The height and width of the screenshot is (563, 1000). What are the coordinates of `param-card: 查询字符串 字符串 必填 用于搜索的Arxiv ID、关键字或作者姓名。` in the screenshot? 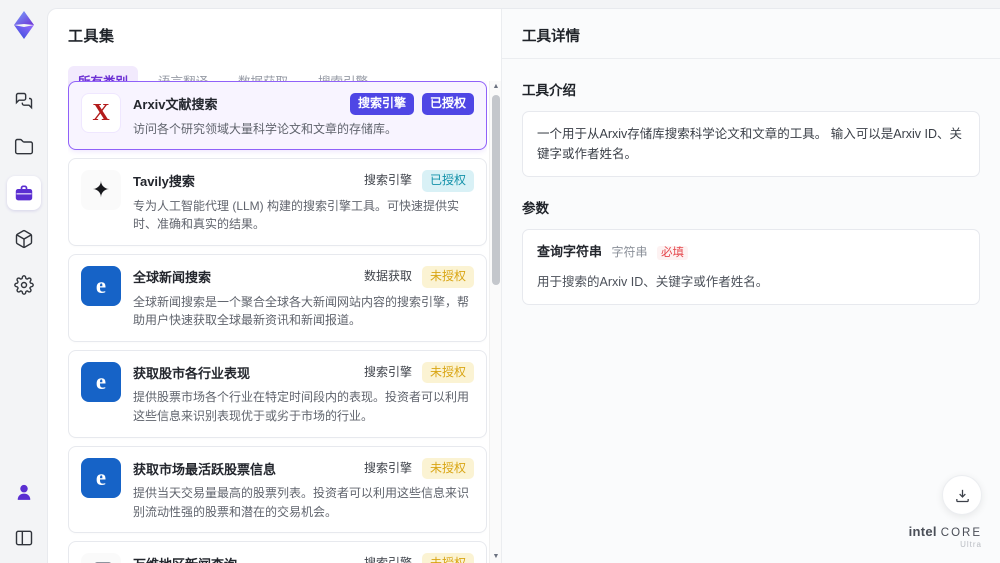 It's located at (751, 267).